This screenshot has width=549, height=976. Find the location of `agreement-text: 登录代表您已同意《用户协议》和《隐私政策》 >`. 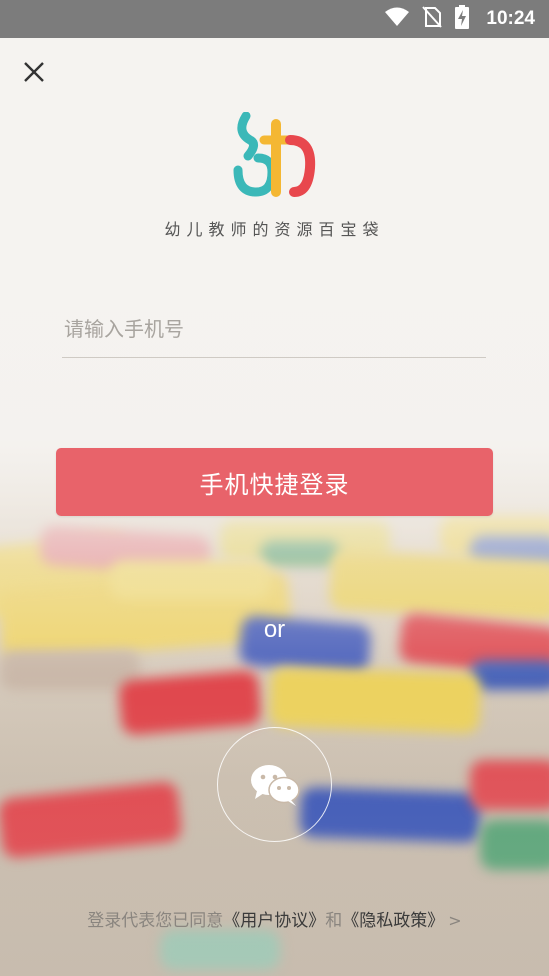

agreement-text: 登录代表您已同意《用户协议》和《隐私政策》 > is located at coordinates (274, 918).